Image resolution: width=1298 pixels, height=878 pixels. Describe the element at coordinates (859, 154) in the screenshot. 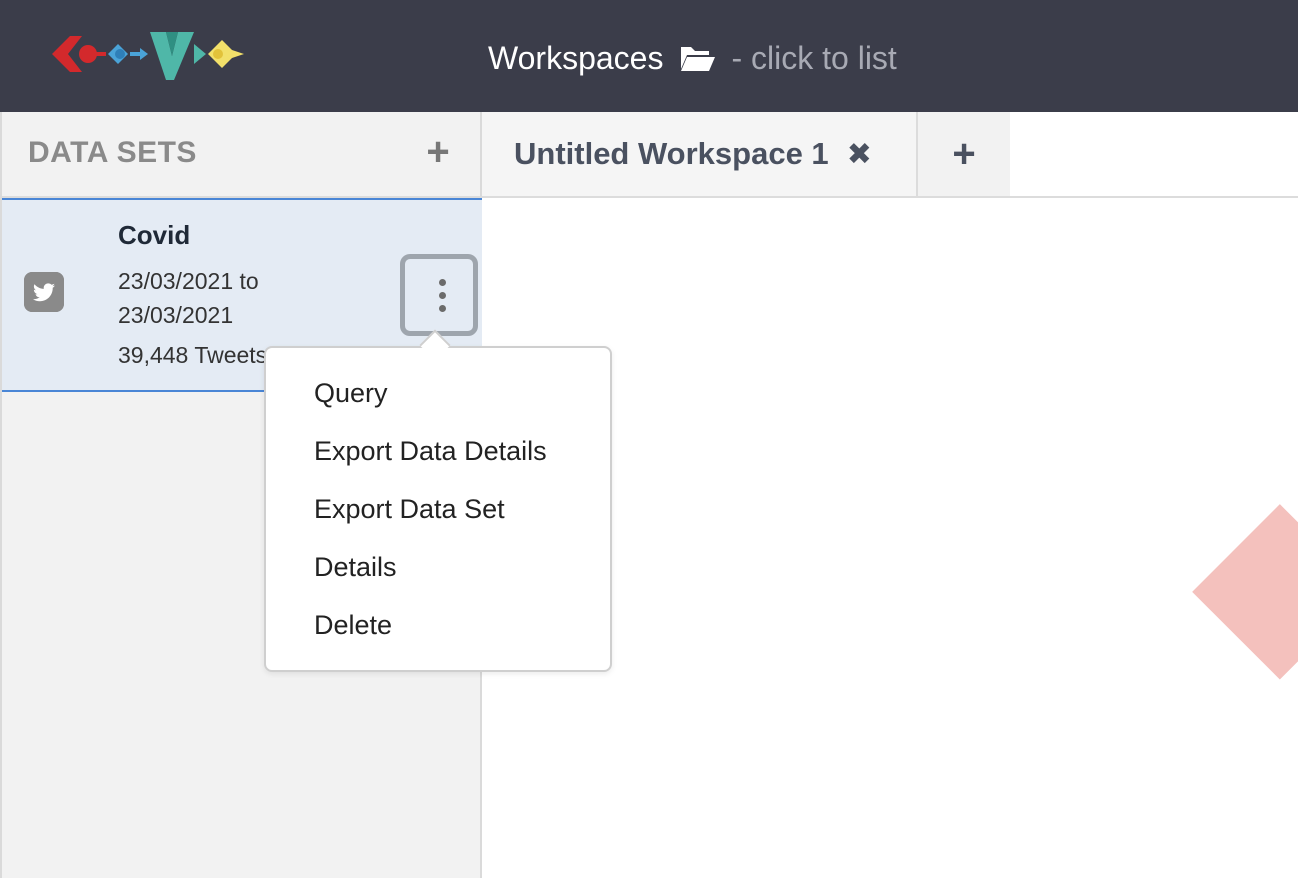

I see `close-tab-icon: ✖` at that location.